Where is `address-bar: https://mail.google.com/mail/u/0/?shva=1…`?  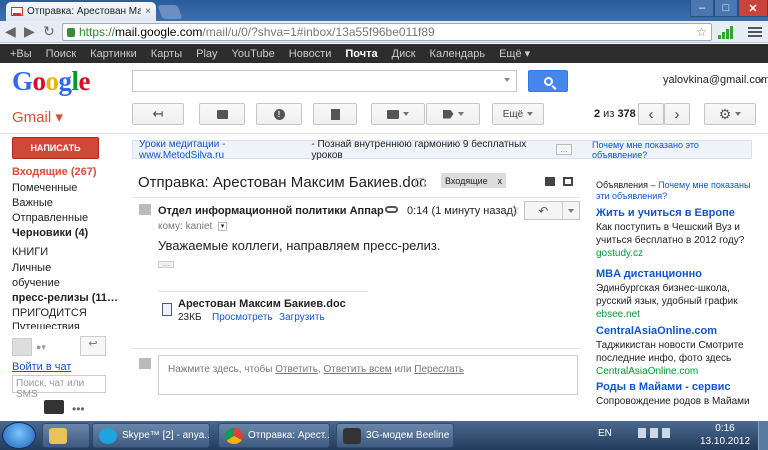
address-bar: https://mail.google.com/mail/u/0/?shva=1… is located at coordinates (387, 32).